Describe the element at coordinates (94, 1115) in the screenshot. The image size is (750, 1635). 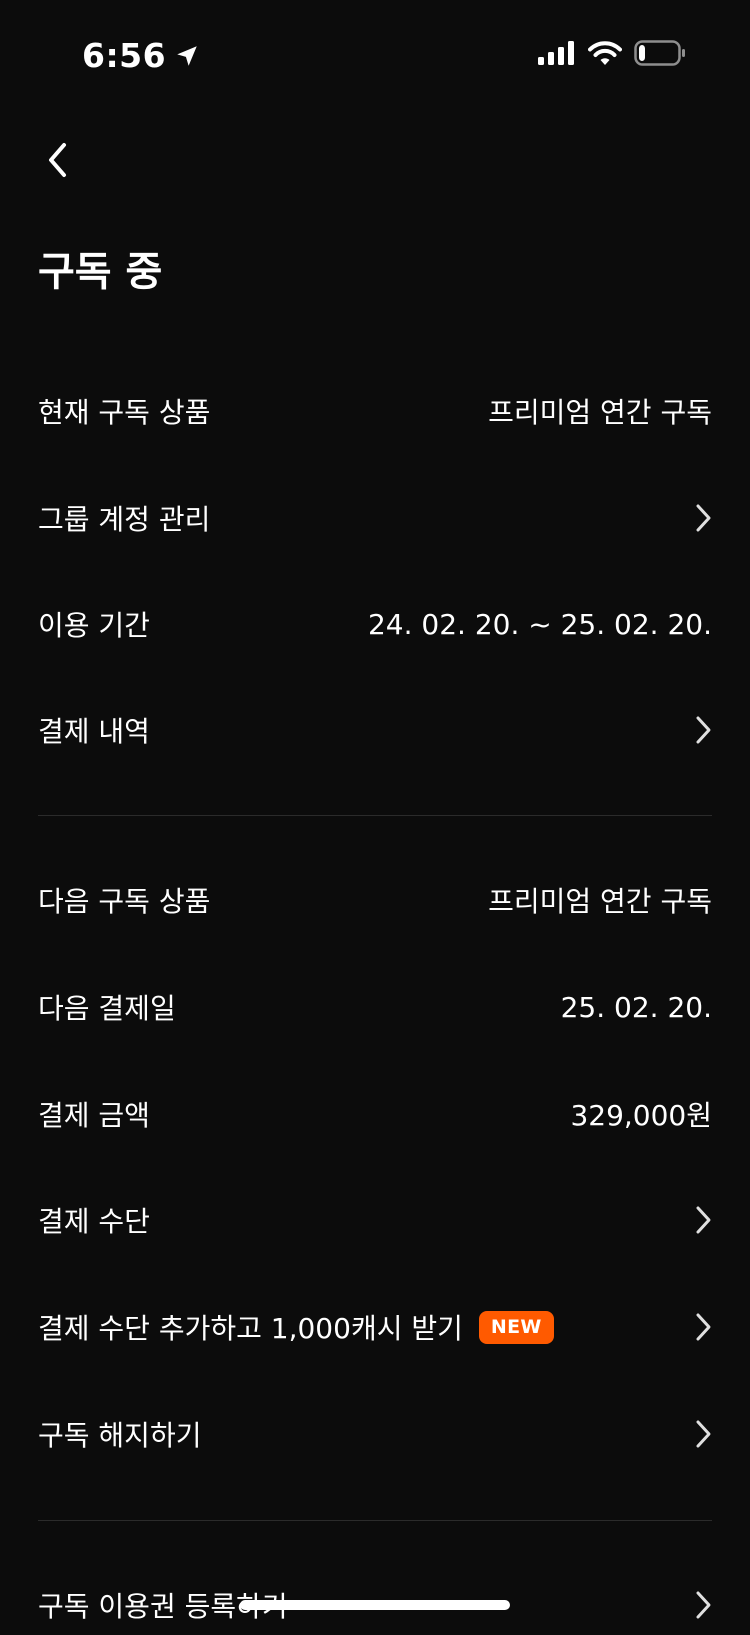
I see `payment-amount-label: 결제 금액` at that location.